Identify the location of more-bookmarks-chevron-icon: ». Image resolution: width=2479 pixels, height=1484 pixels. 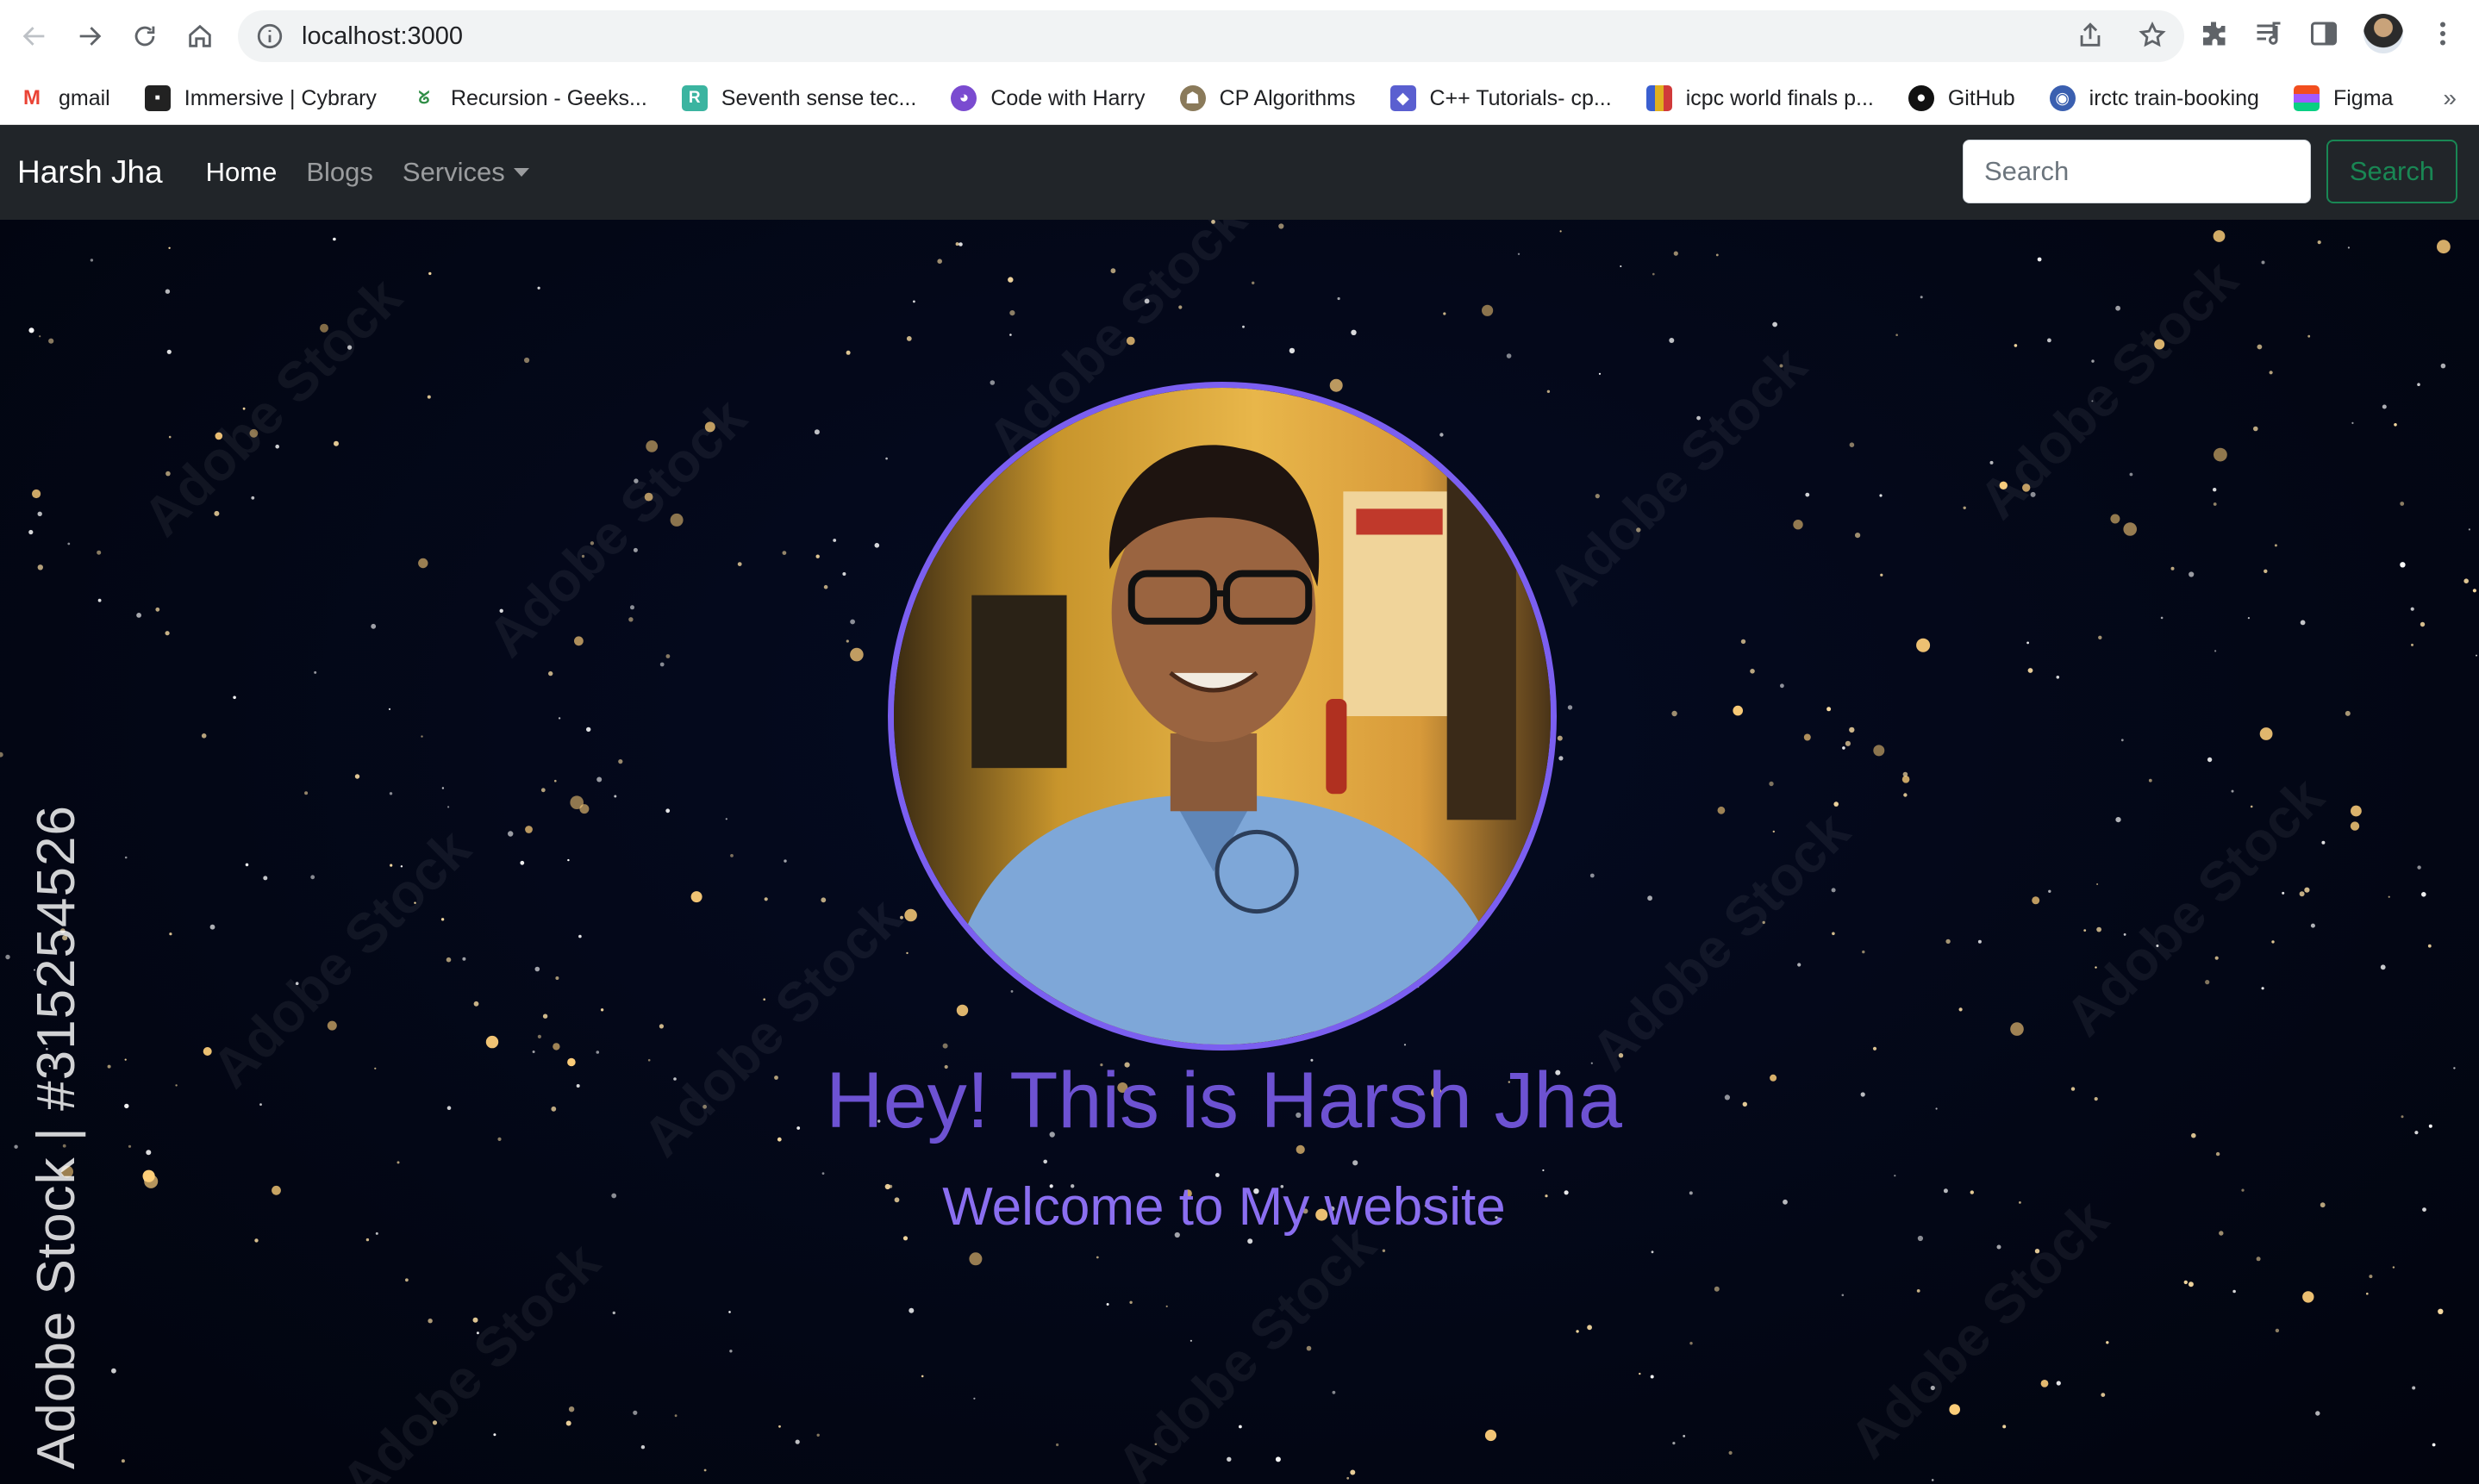
(2450, 98).